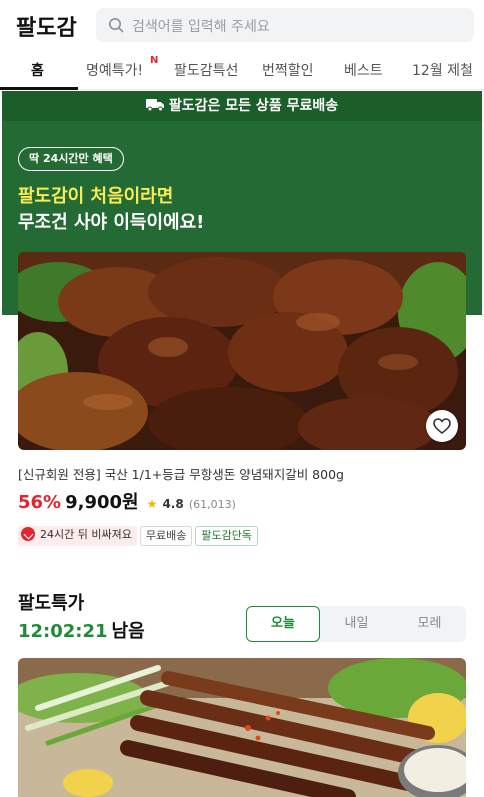  I want to click on wishlist-button, so click(442, 426).